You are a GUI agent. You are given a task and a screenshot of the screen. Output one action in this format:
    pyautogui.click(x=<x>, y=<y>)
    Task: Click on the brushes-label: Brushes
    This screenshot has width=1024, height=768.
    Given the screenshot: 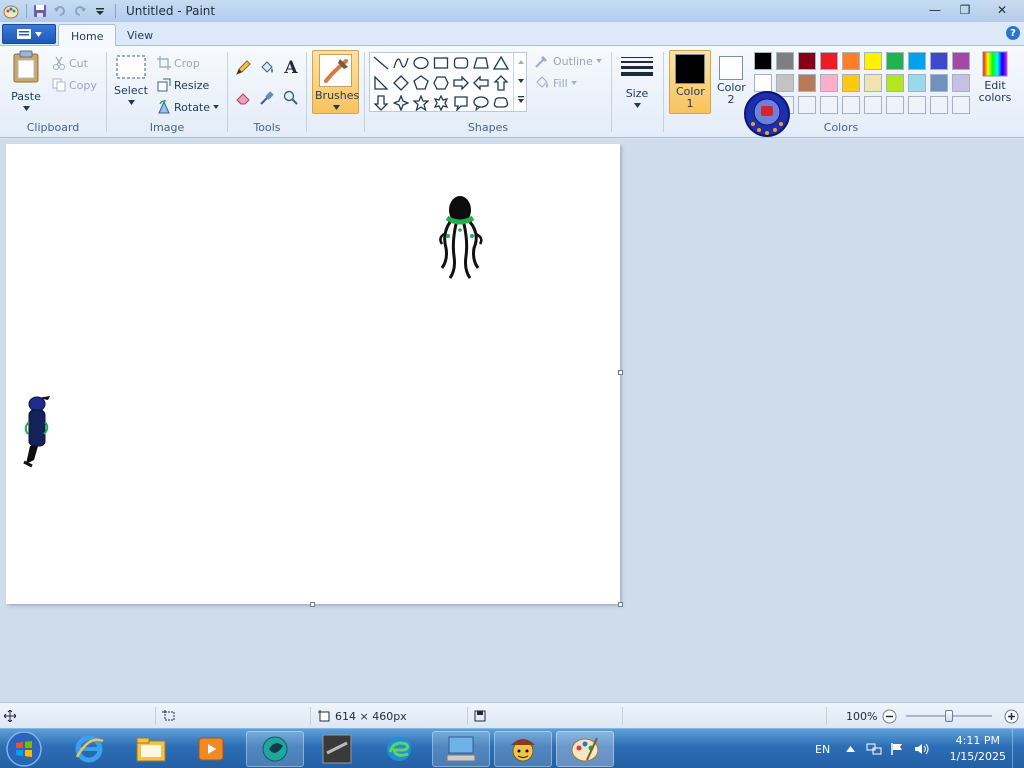 What is the action you would take?
    pyautogui.click(x=337, y=95)
    